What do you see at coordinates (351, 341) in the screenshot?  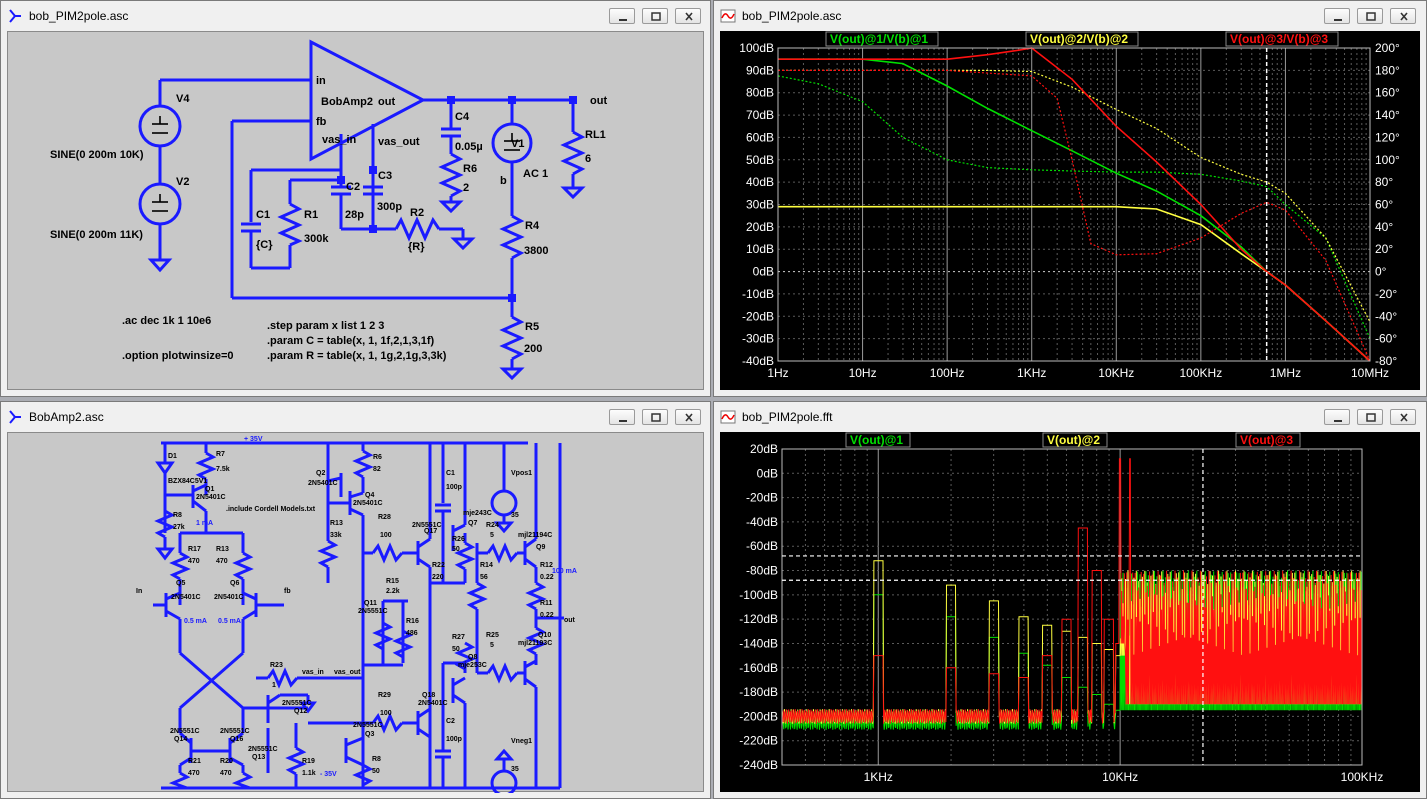 I see `directive-param-c: .param C = table(x, 1, 1f,2,1,3,1f)` at bounding box center [351, 341].